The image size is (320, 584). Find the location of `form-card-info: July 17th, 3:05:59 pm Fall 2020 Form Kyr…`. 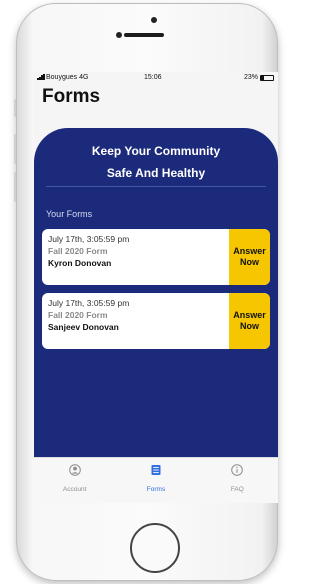

form-card-info: July 17th, 3:05:59 pm Fall 2020 Form Kyr… is located at coordinates (88, 251).